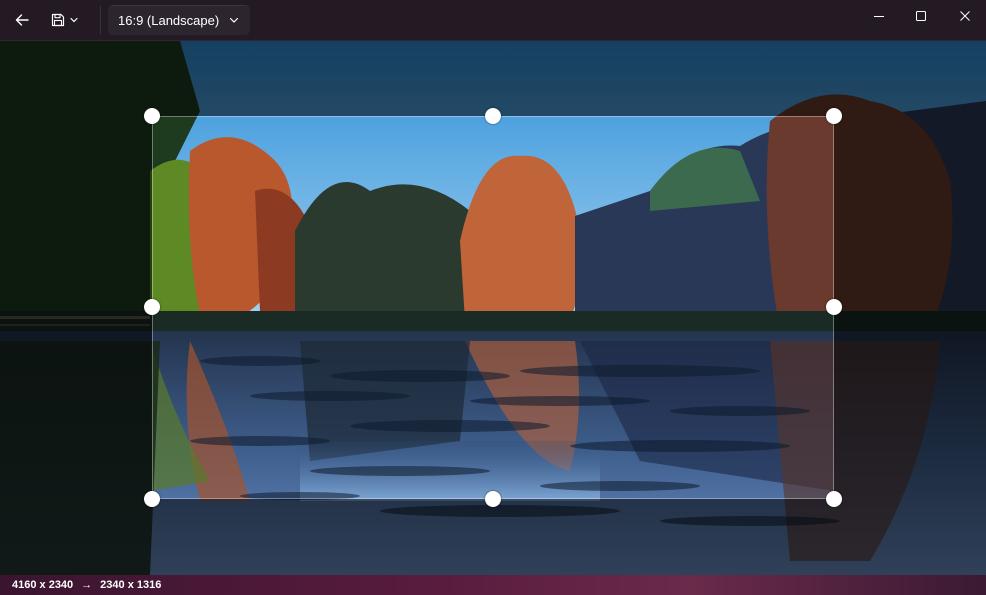 The height and width of the screenshot is (595, 986). What do you see at coordinates (58, 20) in the screenshot?
I see `floppy-disk-icon` at bounding box center [58, 20].